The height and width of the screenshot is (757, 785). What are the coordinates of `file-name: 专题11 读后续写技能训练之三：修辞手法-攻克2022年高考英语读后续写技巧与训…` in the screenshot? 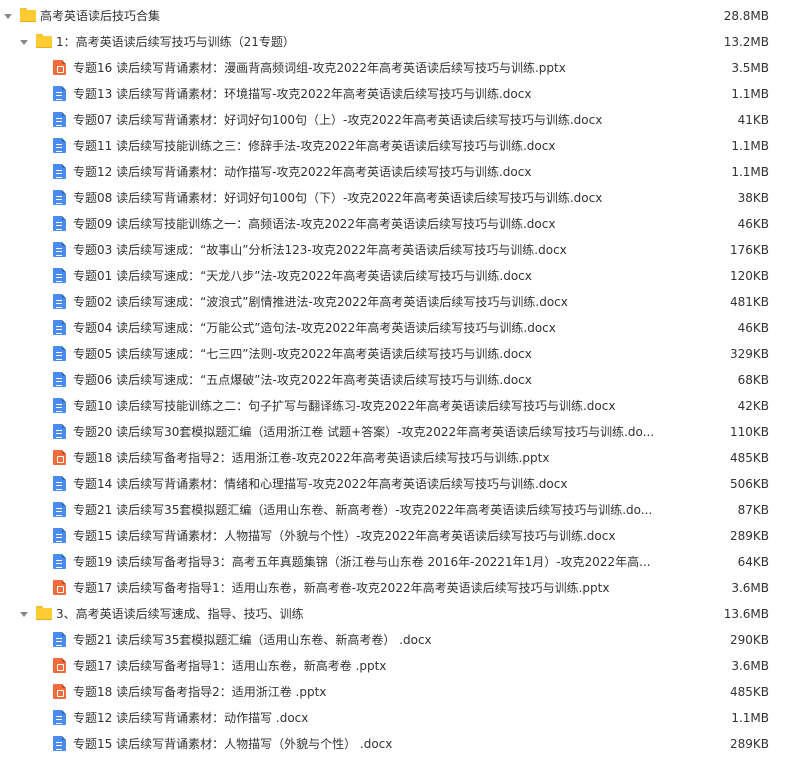 It's located at (314, 146).